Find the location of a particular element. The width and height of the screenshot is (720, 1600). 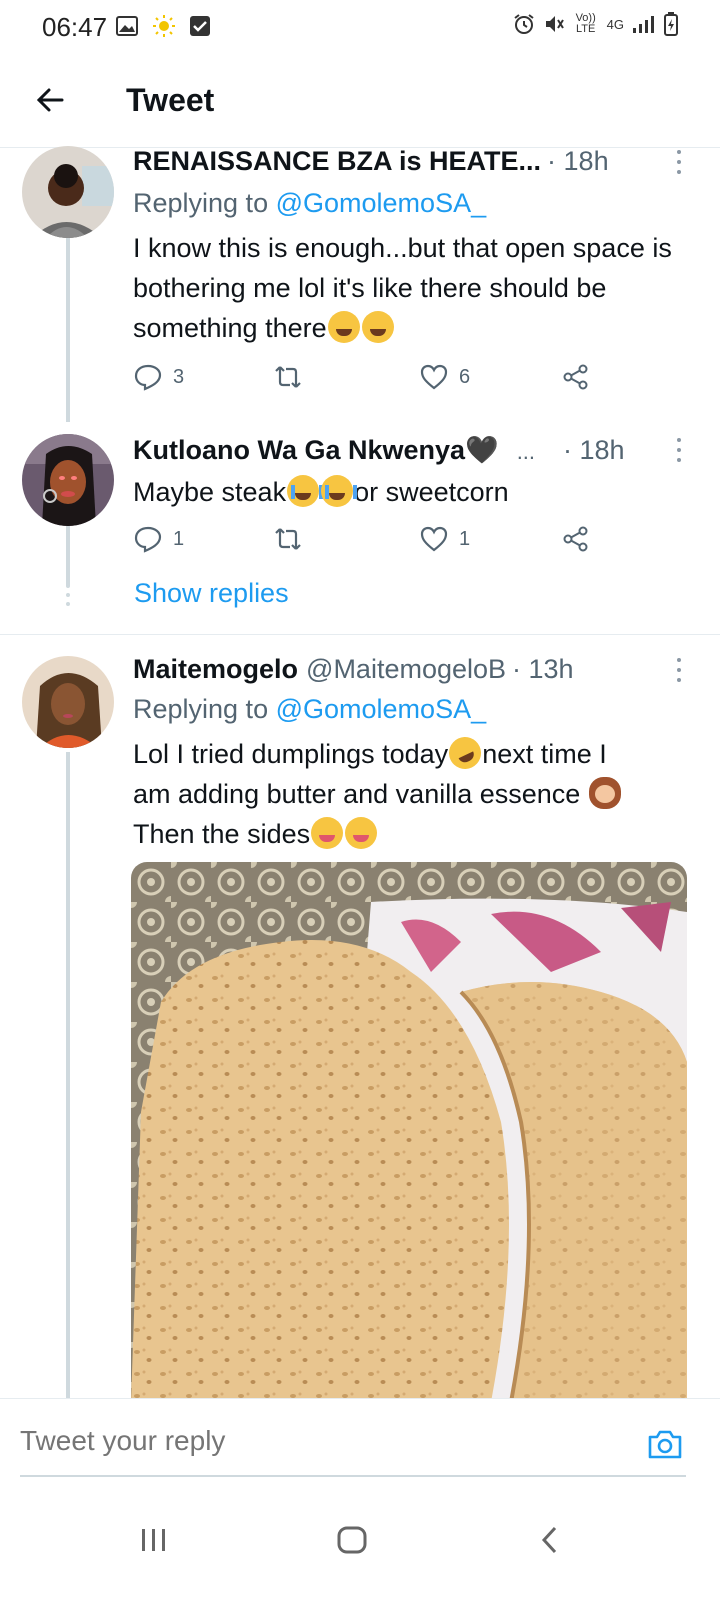

chevron-left-icon is located at coordinates (549, 1540).